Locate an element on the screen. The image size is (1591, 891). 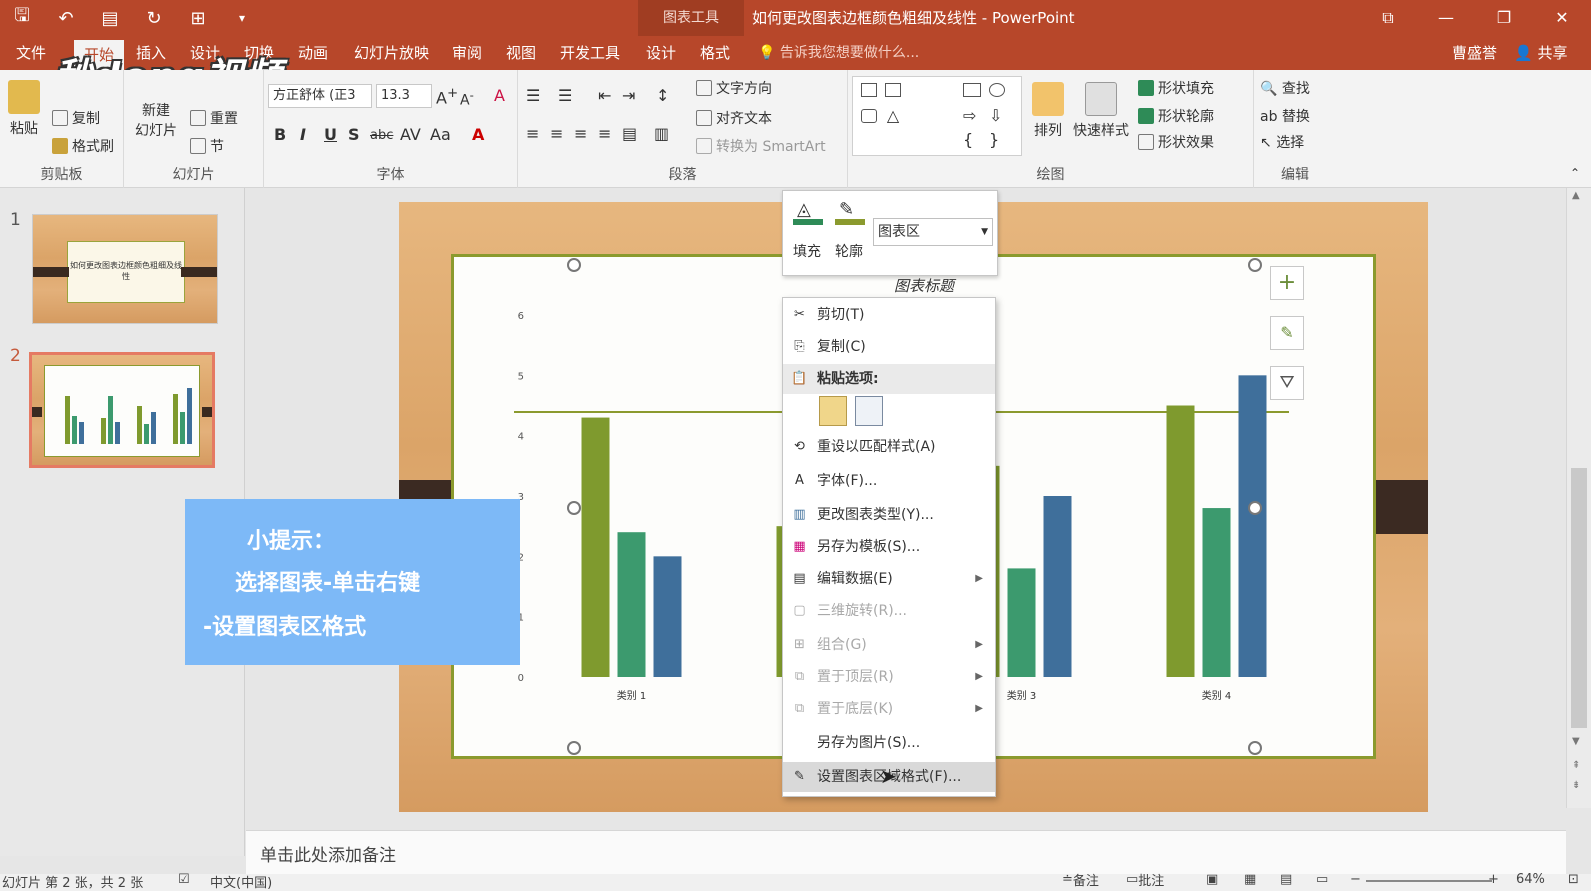
tab-developer: 开发工具 is located at coordinates (590, 53).